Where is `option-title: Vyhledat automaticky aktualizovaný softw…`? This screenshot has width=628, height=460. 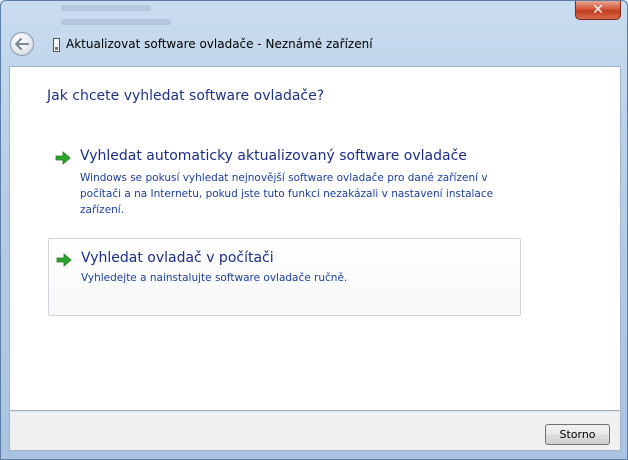
option-title: Vyhledat automaticky aktualizovaný softw… is located at coordinates (273, 156).